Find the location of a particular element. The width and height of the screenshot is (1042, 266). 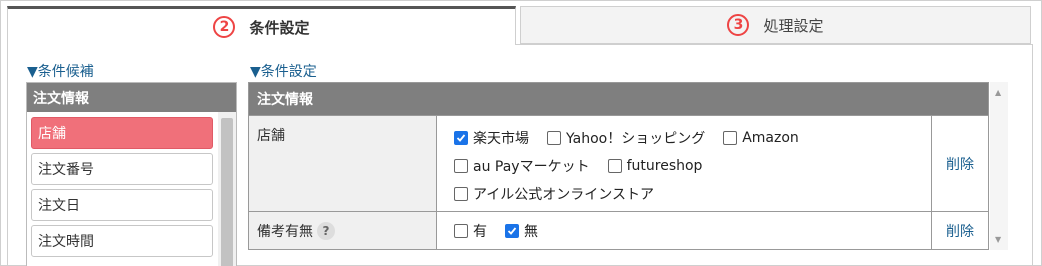

scrollbar-thumb is located at coordinates (227, 192).